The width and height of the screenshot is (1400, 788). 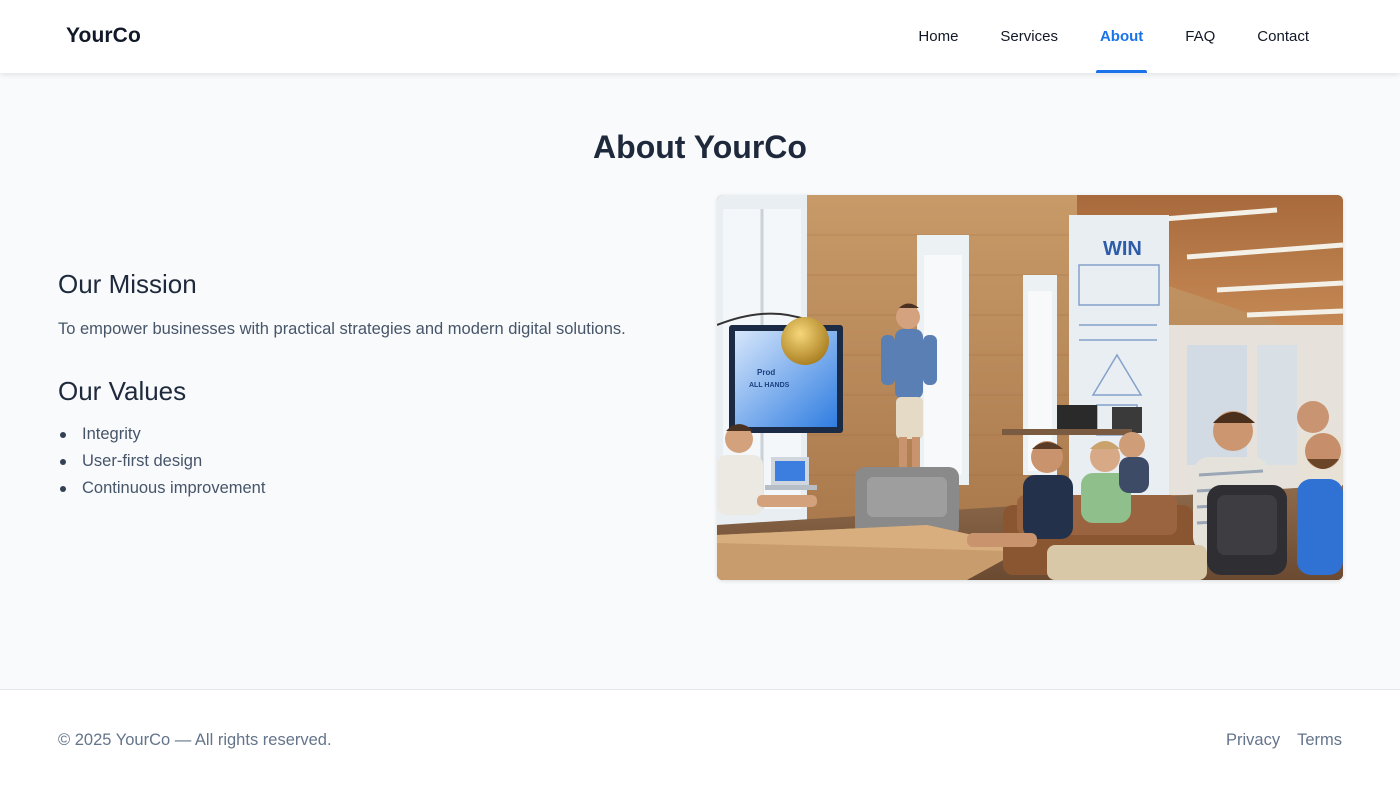 What do you see at coordinates (103, 36) in the screenshot?
I see `brand-logo: YourCo` at bounding box center [103, 36].